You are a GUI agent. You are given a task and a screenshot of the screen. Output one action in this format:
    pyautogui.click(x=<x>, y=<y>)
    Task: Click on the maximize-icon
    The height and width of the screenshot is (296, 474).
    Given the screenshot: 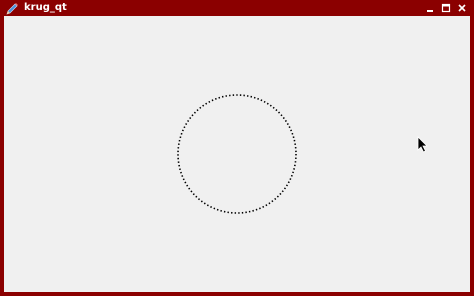 What is the action you would take?
    pyautogui.click(x=446, y=8)
    